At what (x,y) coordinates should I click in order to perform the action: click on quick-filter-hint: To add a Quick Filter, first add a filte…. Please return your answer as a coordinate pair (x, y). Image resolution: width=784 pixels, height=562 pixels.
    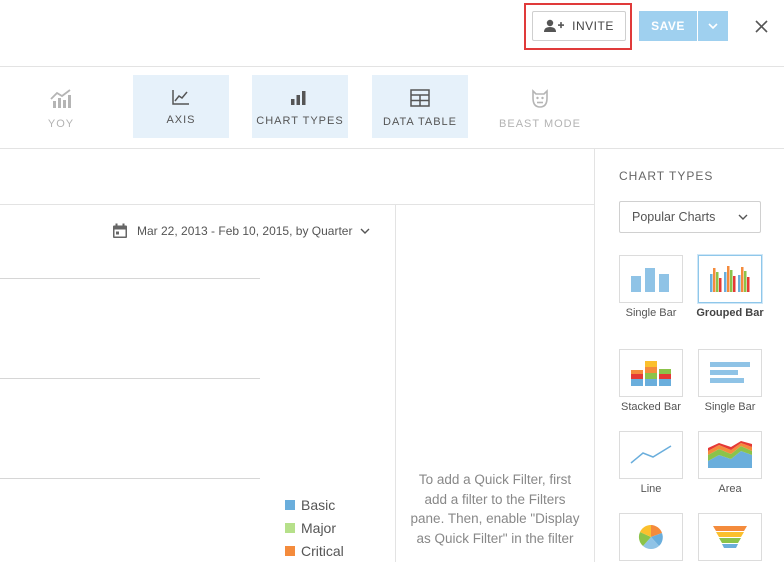
    Looking at the image, I should click on (495, 509).